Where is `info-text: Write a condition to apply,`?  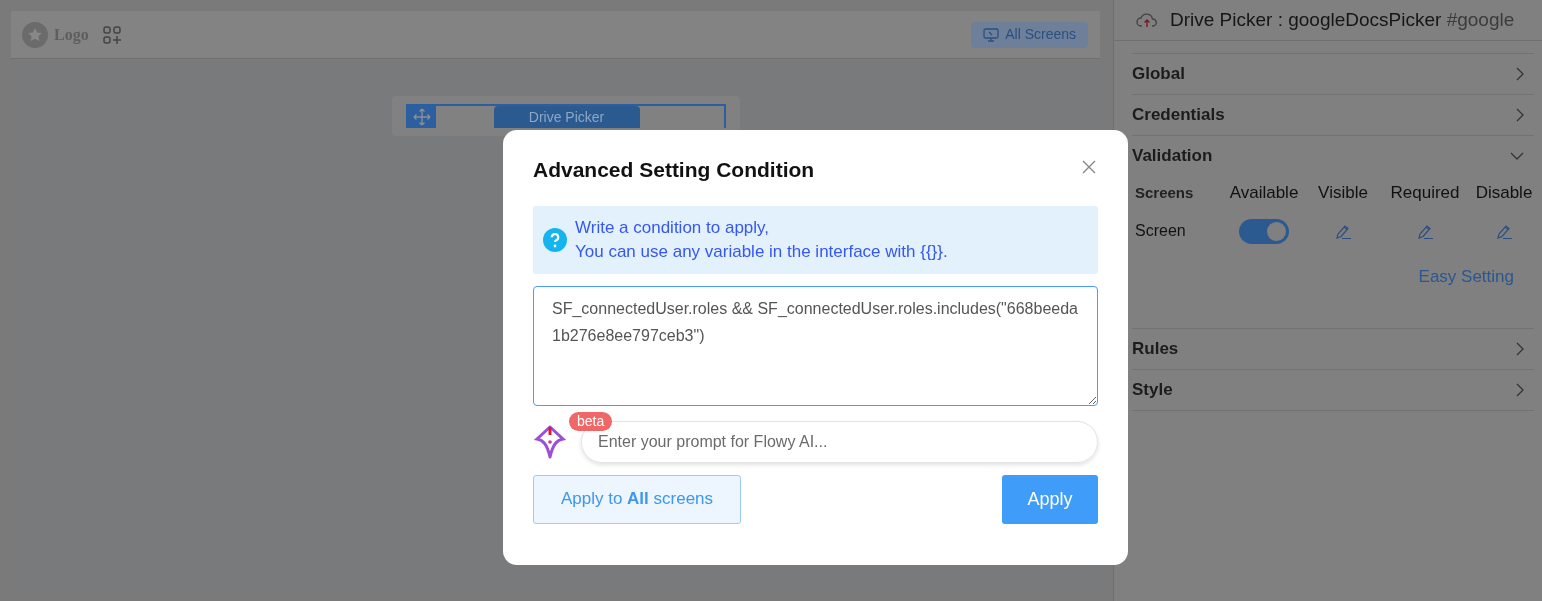
info-text: Write a condition to apply, is located at coordinates (673, 227).